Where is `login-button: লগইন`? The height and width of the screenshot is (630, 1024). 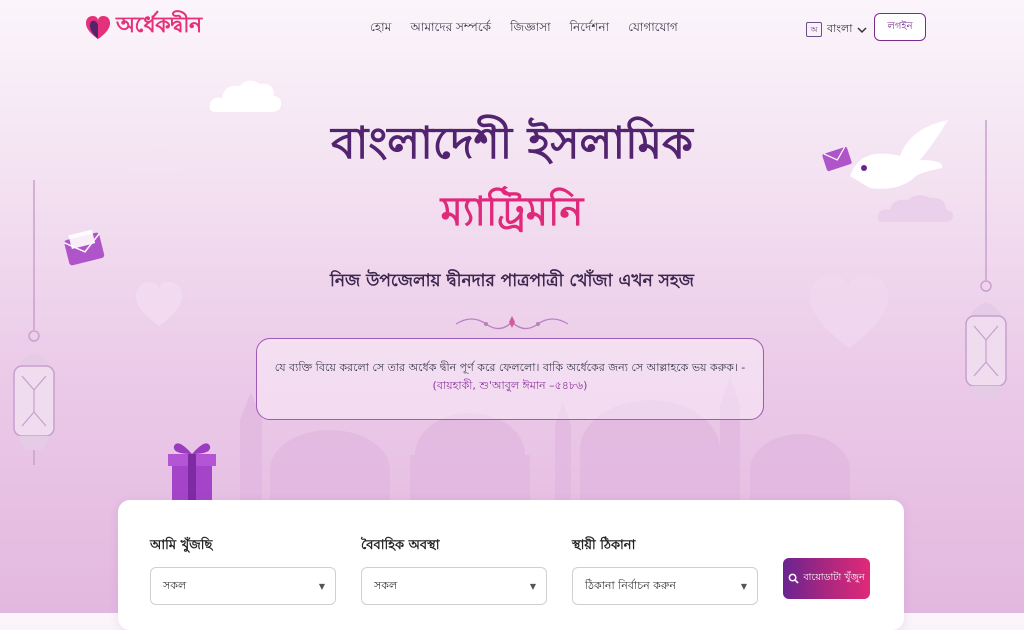
login-button: লগইন is located at coordinates (900, 27).